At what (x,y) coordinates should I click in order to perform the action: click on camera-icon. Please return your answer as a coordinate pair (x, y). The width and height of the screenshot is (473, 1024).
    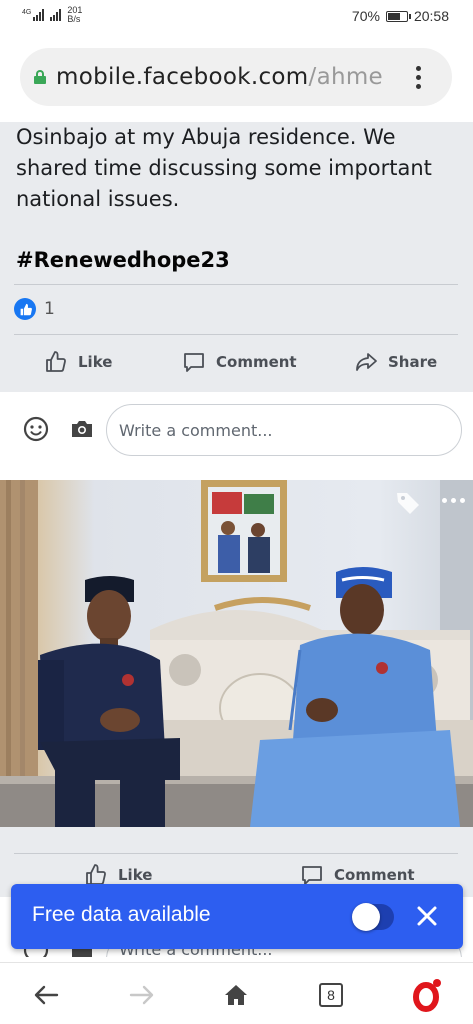
    Looking at the image, I should click on (82, 429).